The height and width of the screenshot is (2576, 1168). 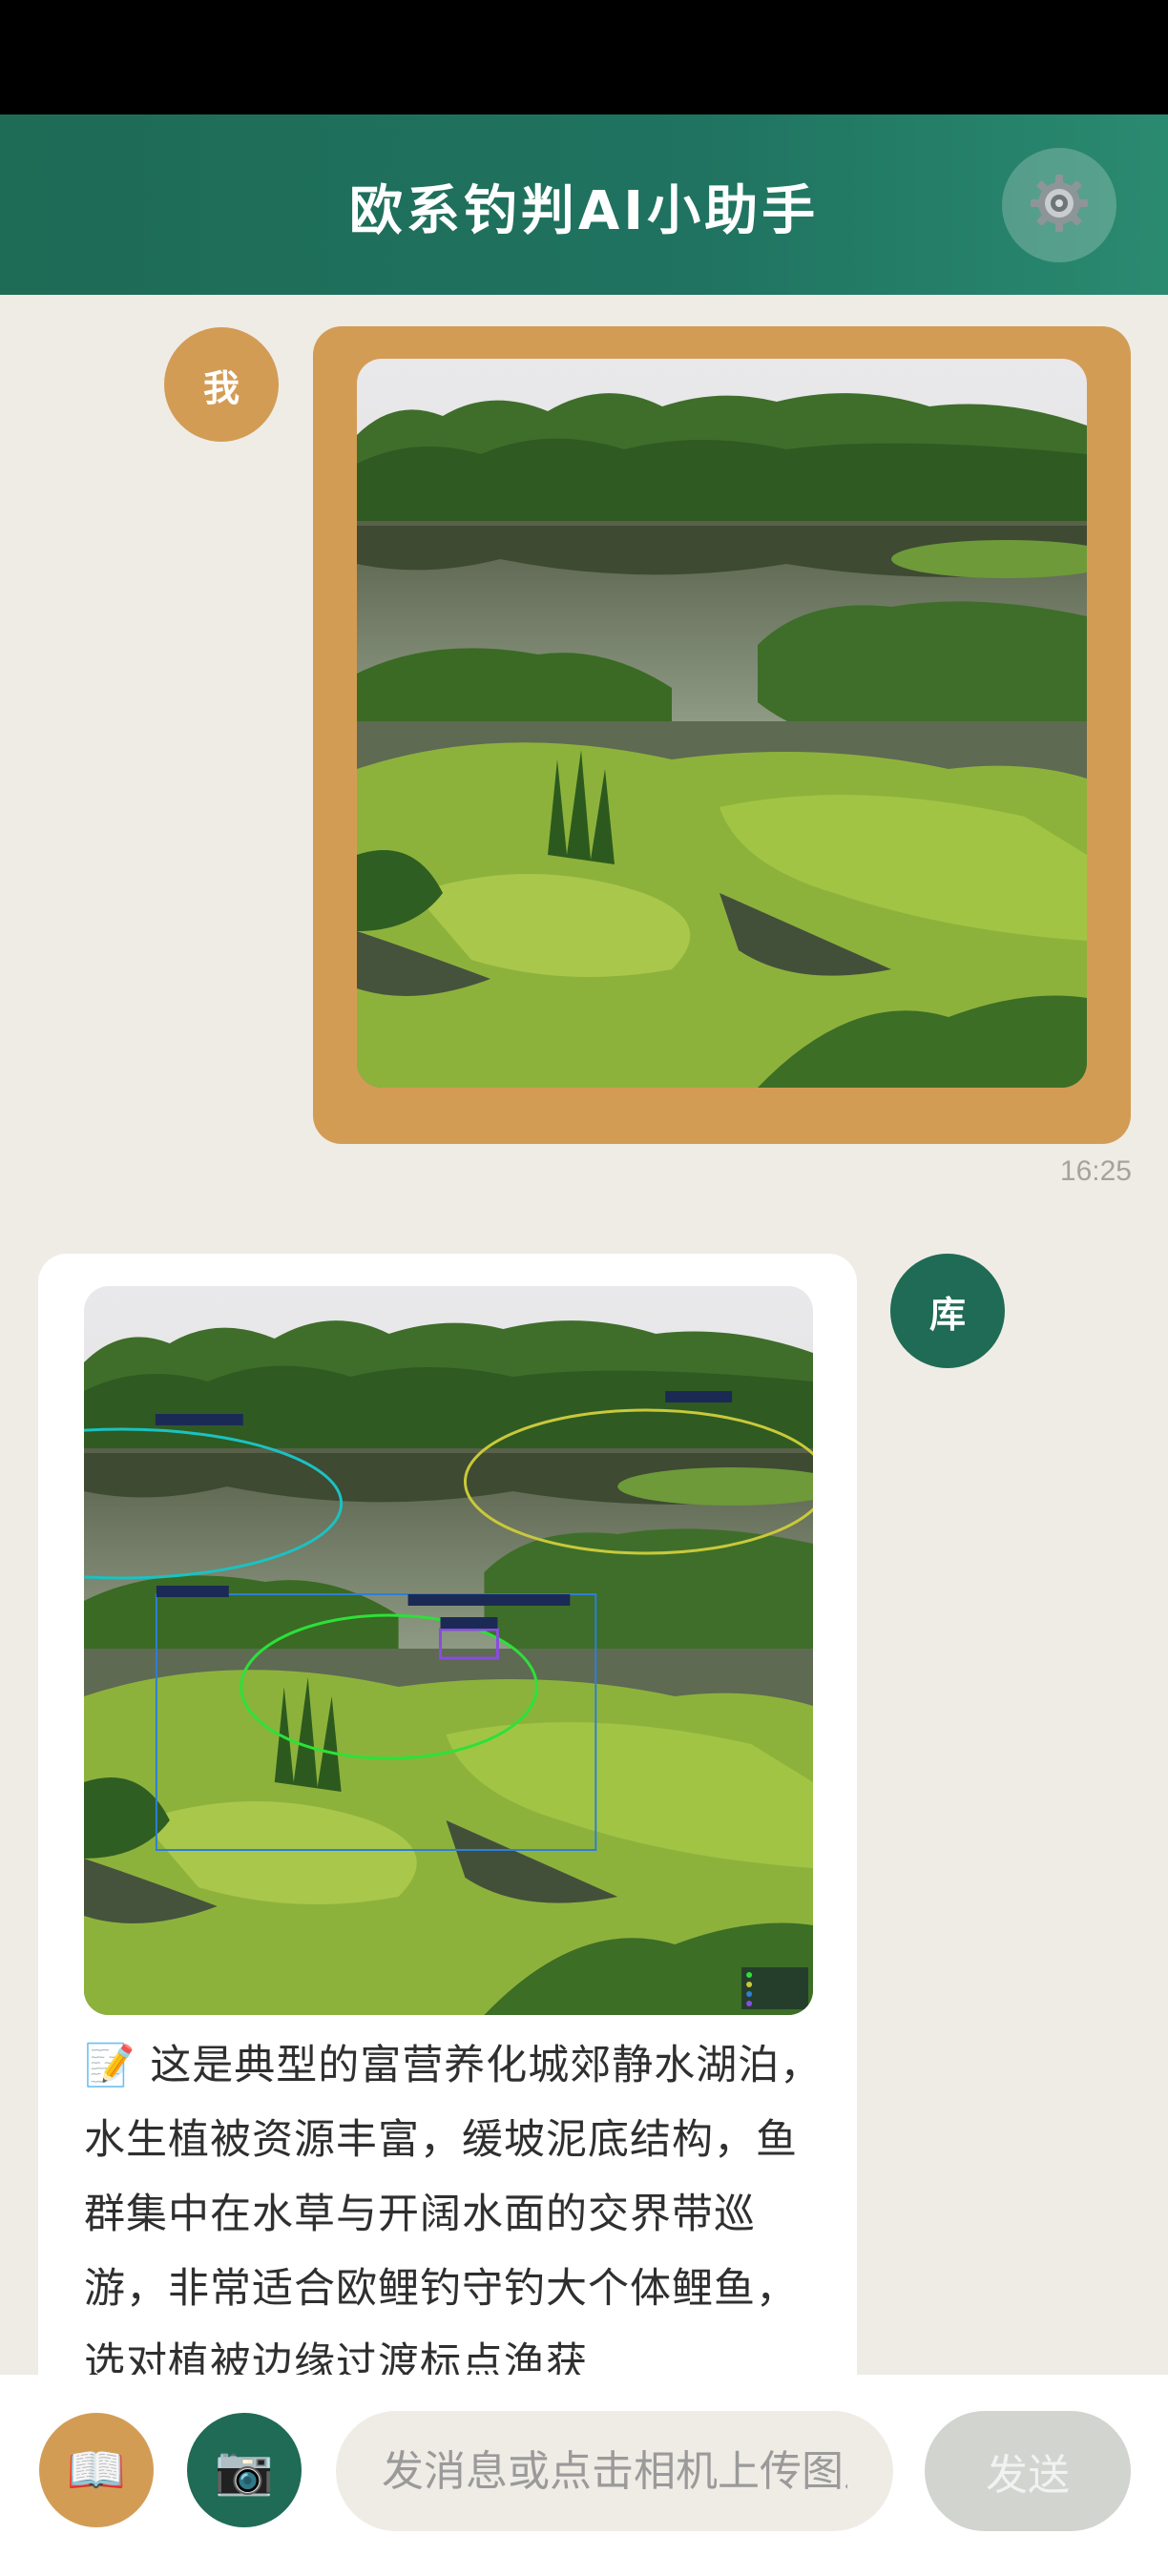 I want to click on input-bar: 📖 📷 发送, so click(x=584, y=2475).